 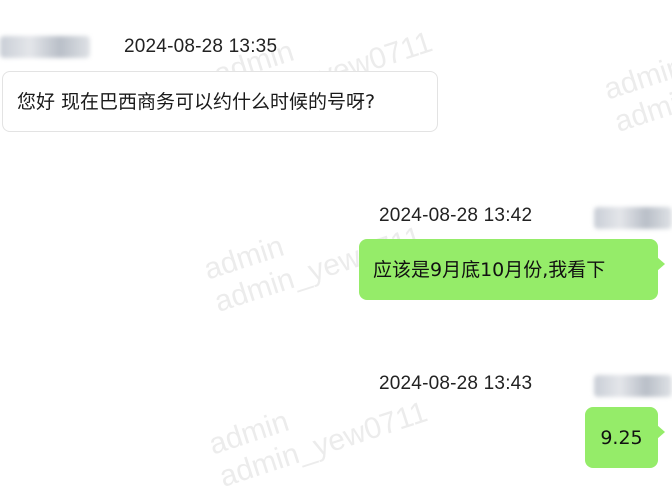 I want to click on message-bubble: 您好 现在巴西商务可以约什么时候的号呀?, so click(x=220, y=101).